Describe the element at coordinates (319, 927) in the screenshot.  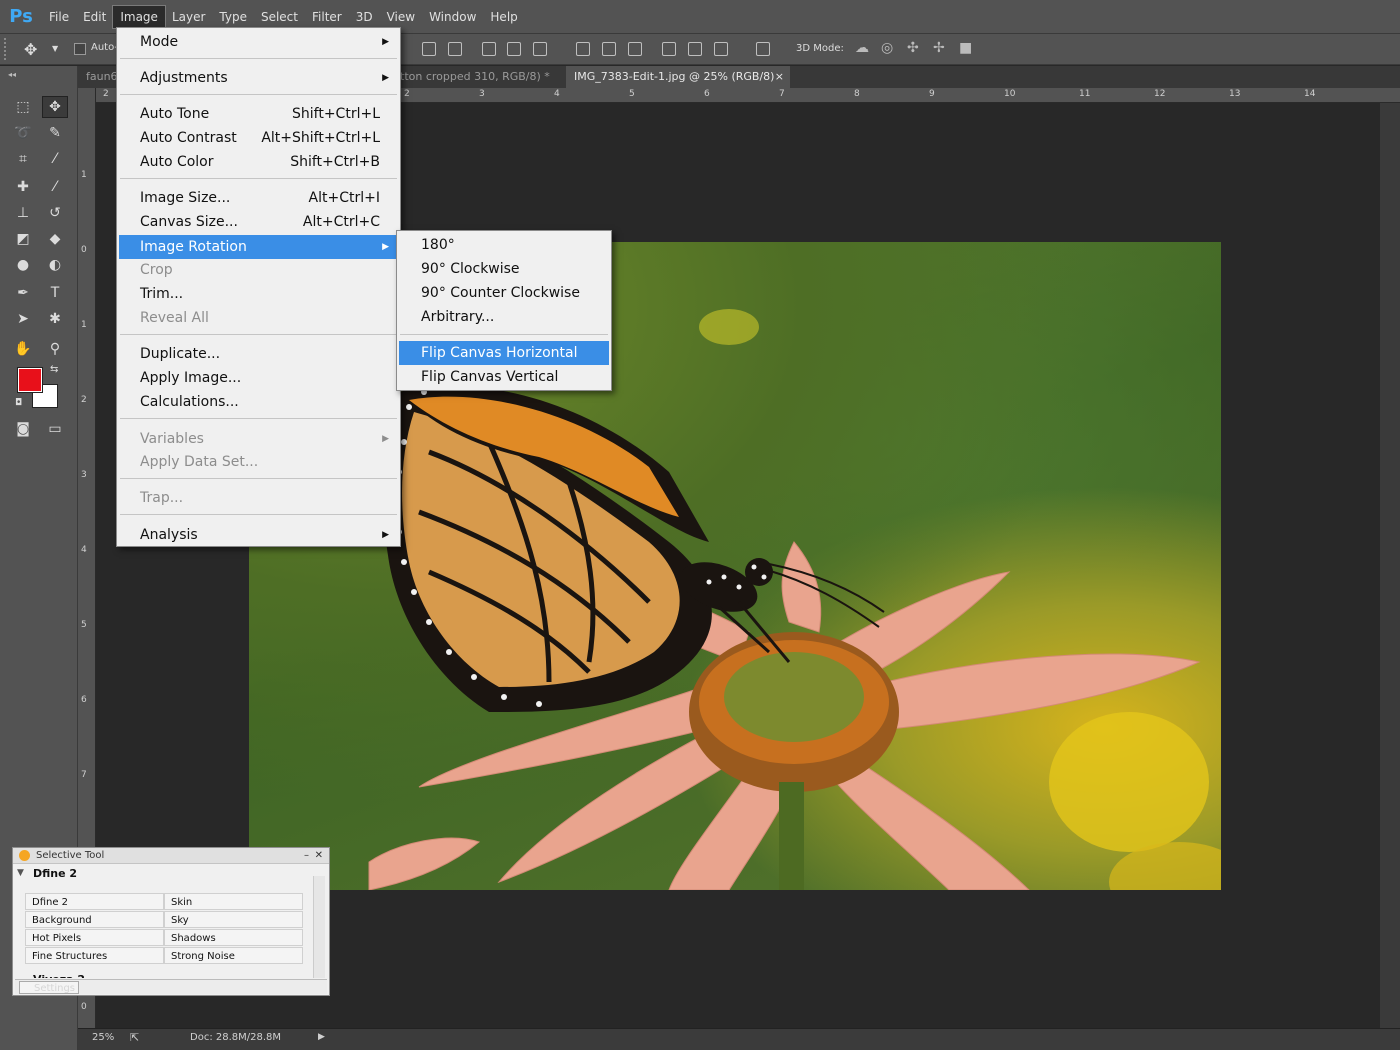
I see `panel-scrollbar` at that location.